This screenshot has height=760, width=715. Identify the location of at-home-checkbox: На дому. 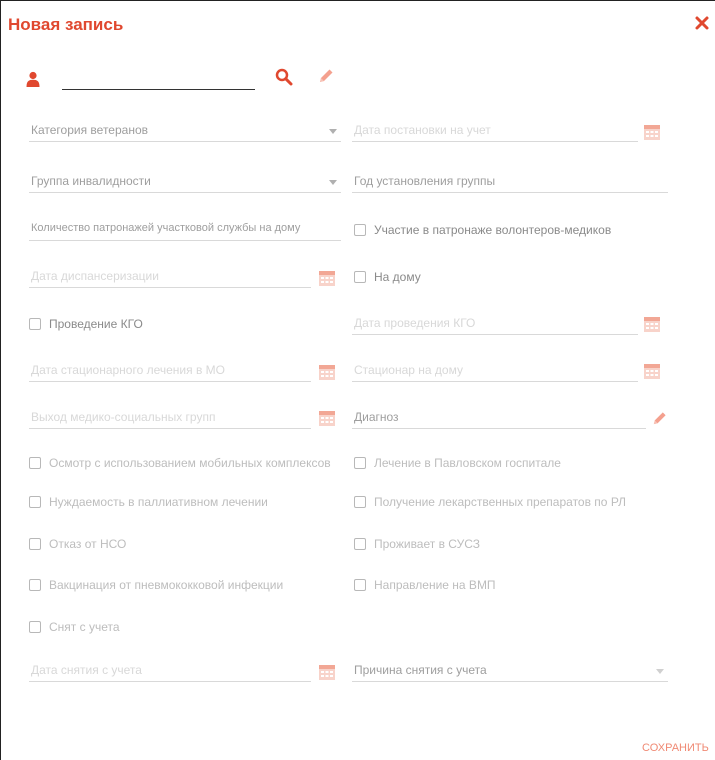
(387, 277).